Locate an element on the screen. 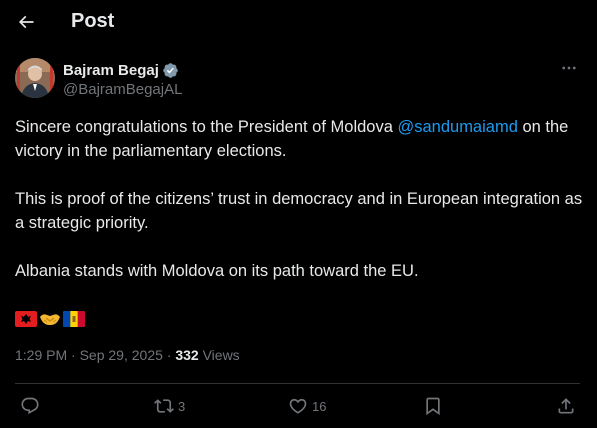 This screenshot has width=597, height=428. share-button is located at coordinates (566, 406).